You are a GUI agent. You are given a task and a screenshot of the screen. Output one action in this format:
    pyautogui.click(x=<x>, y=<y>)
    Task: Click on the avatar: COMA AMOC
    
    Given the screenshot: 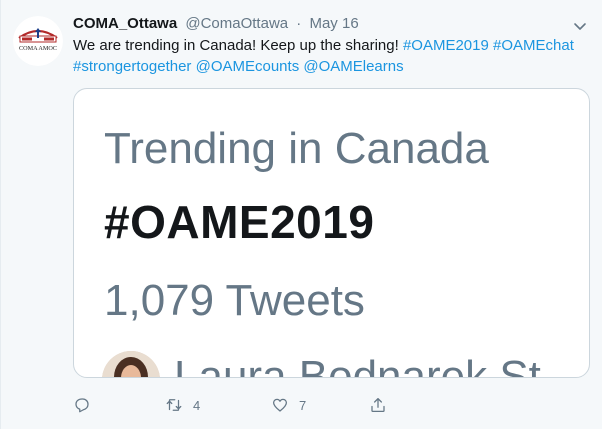 What is the action you would take?
    pyautogui.click(x=38, y=41)
    